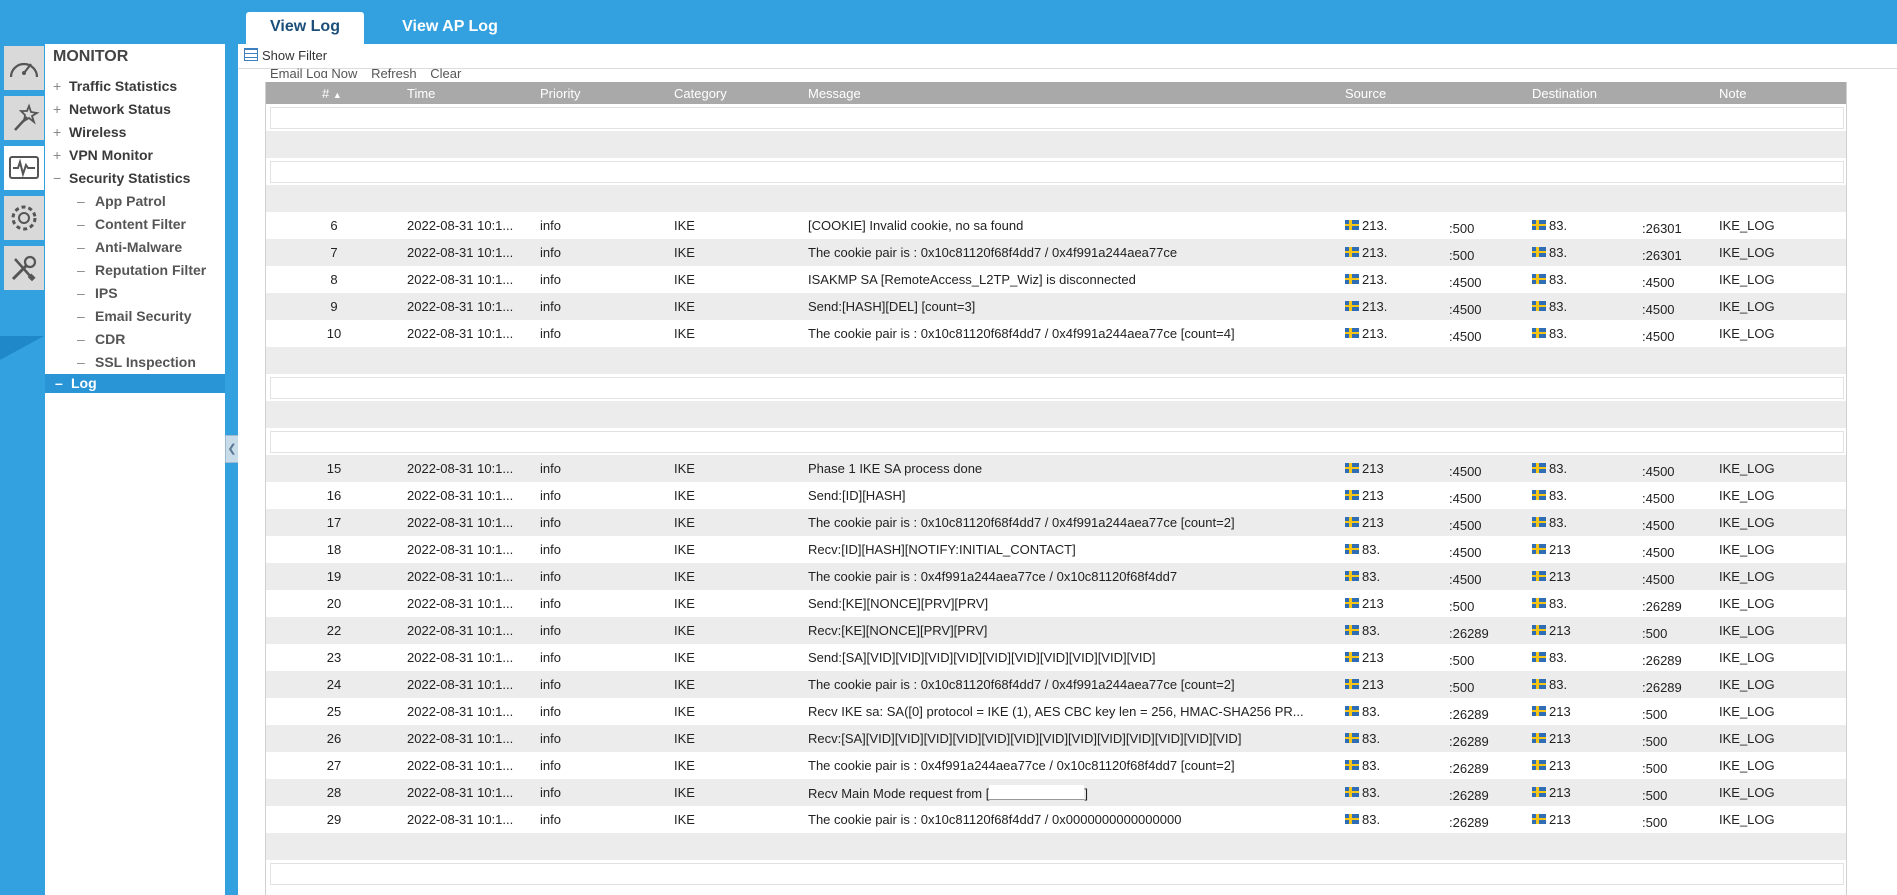  Describe the element at coordinates (24, 168) in the screenshot. I see `monitor-nav-button` at that location.